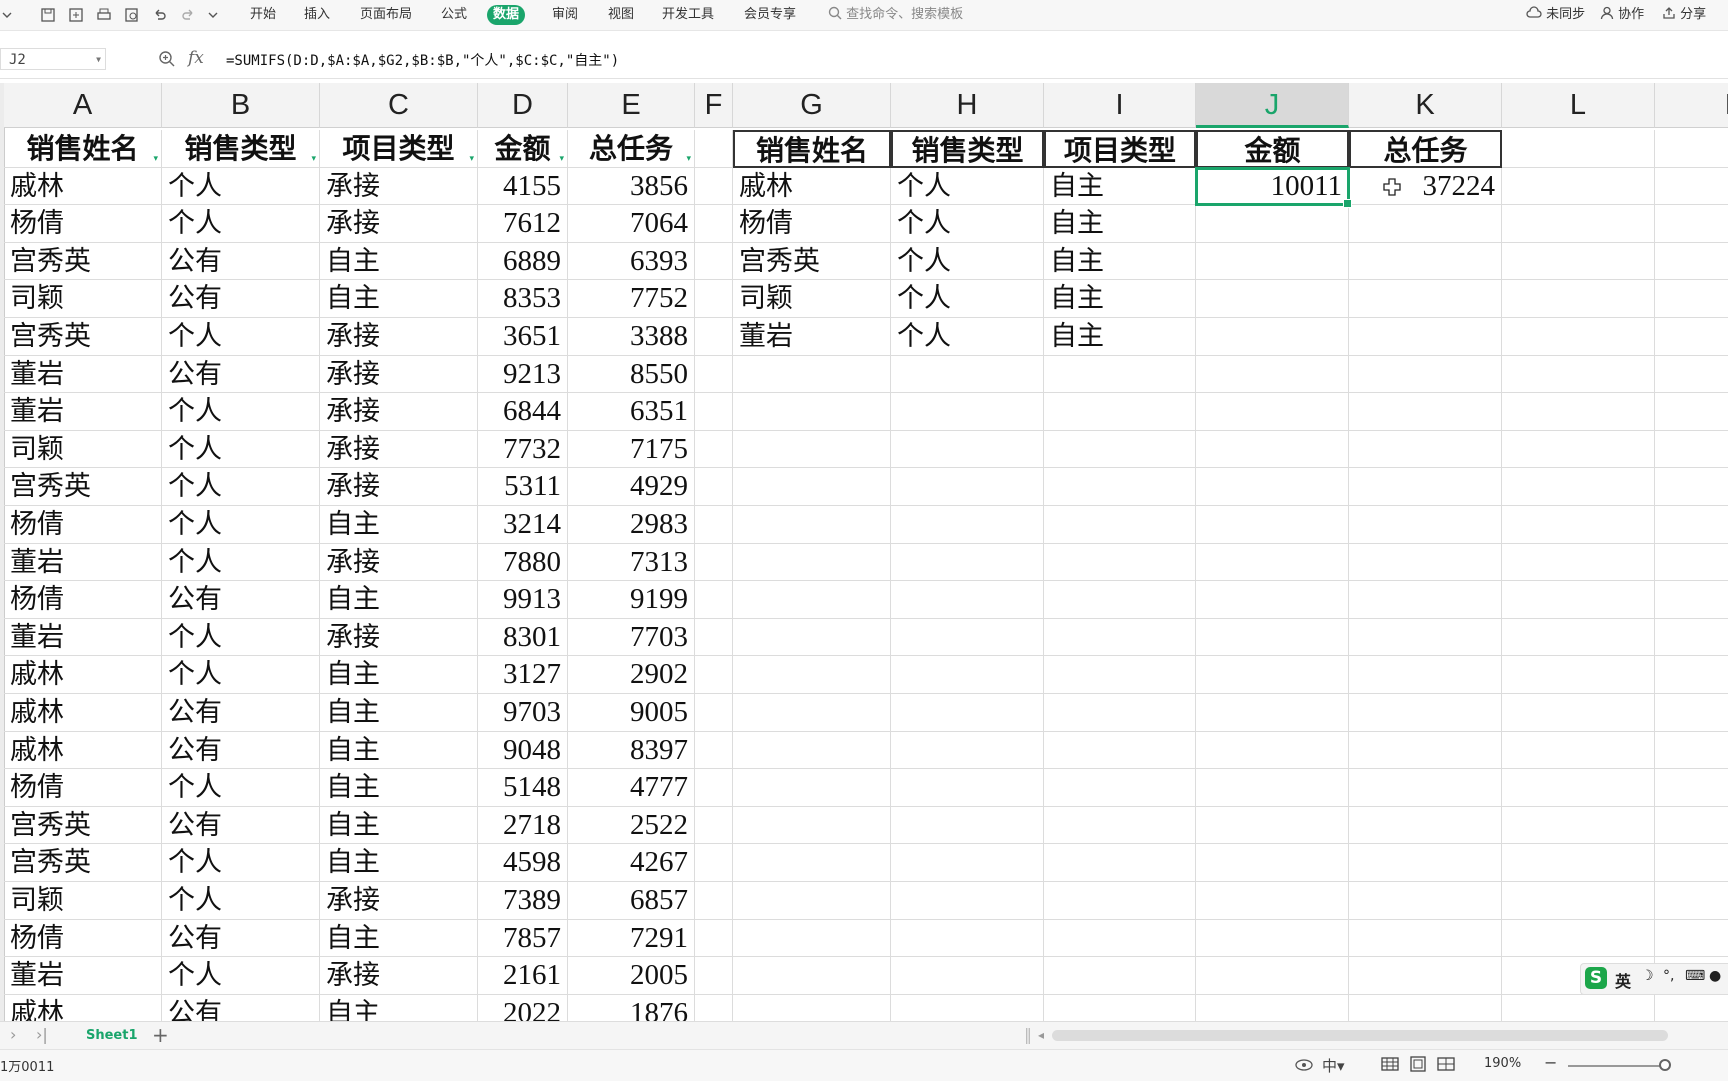 The height and width of the screenshot is (1081, 1728). What do you see at coordinates (631, 487) in the screenshot?
I see `table-row-cell: 4929` at bounding box center [631, 487].